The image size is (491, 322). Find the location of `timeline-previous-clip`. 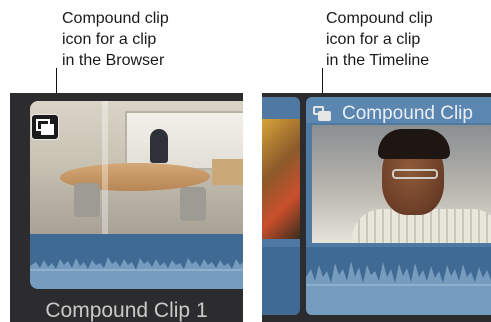

timeline-previous-clip is located at coordinates (281, 206).